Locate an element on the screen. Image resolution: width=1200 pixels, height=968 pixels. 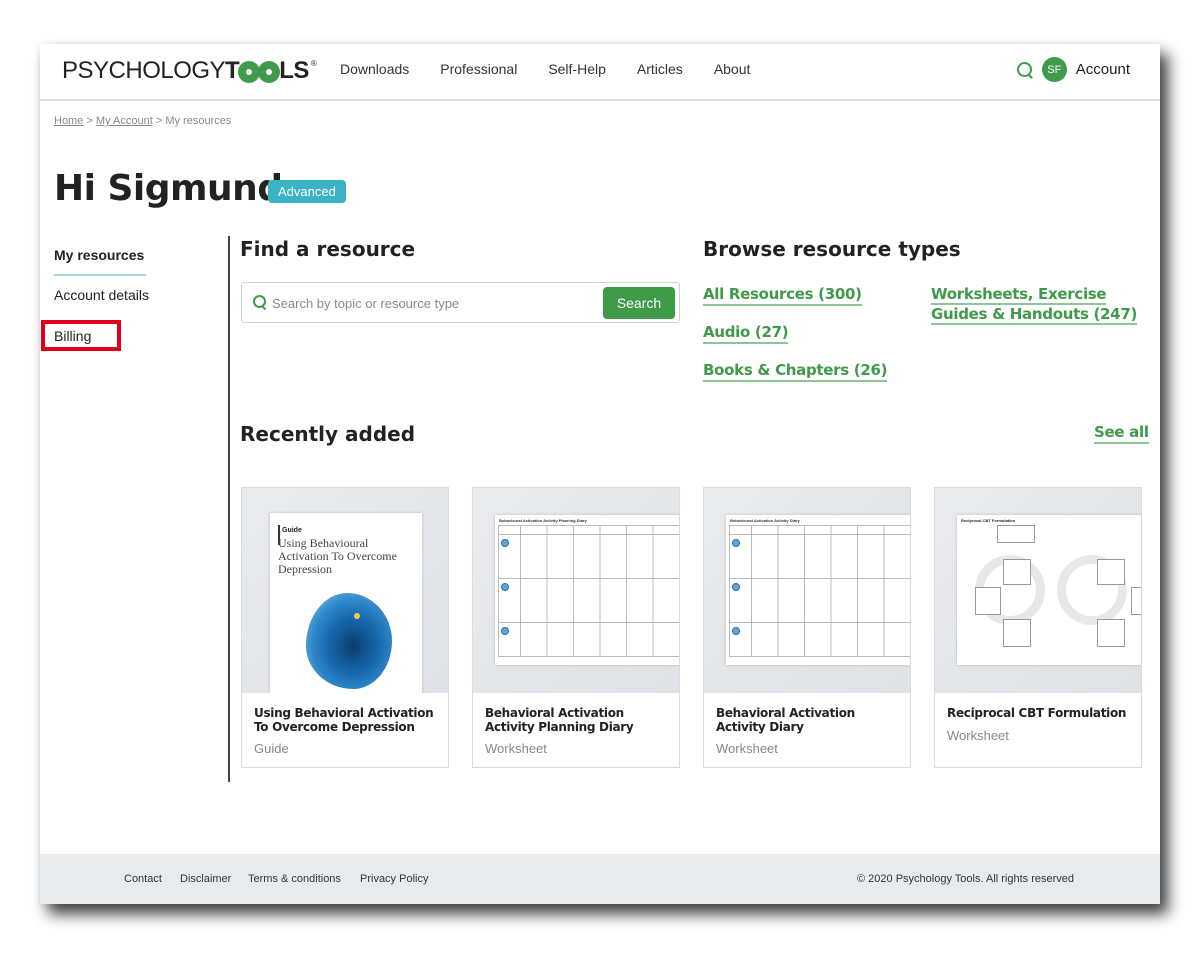
footer-terms: Terms & conditions is located at coordinates (294, 879).